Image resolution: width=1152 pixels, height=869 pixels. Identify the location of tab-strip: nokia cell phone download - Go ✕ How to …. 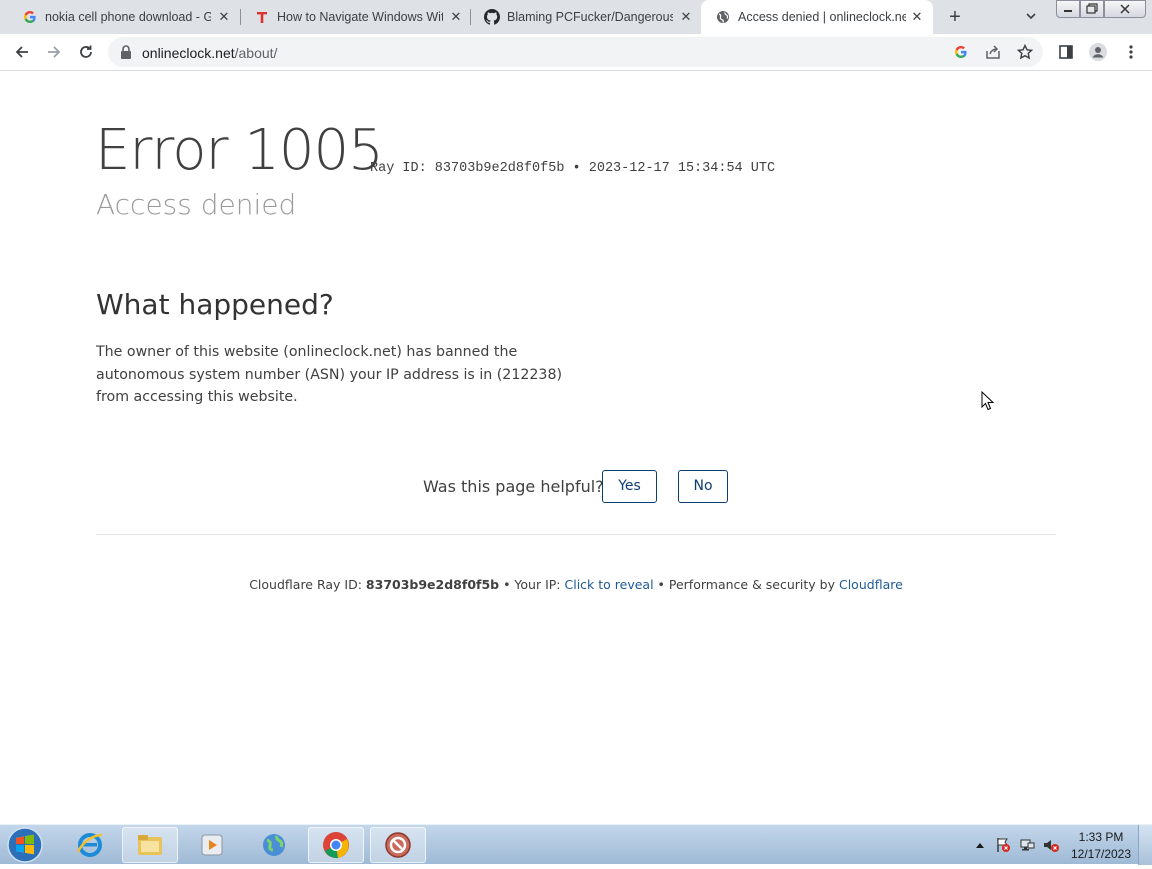
(576, 17).